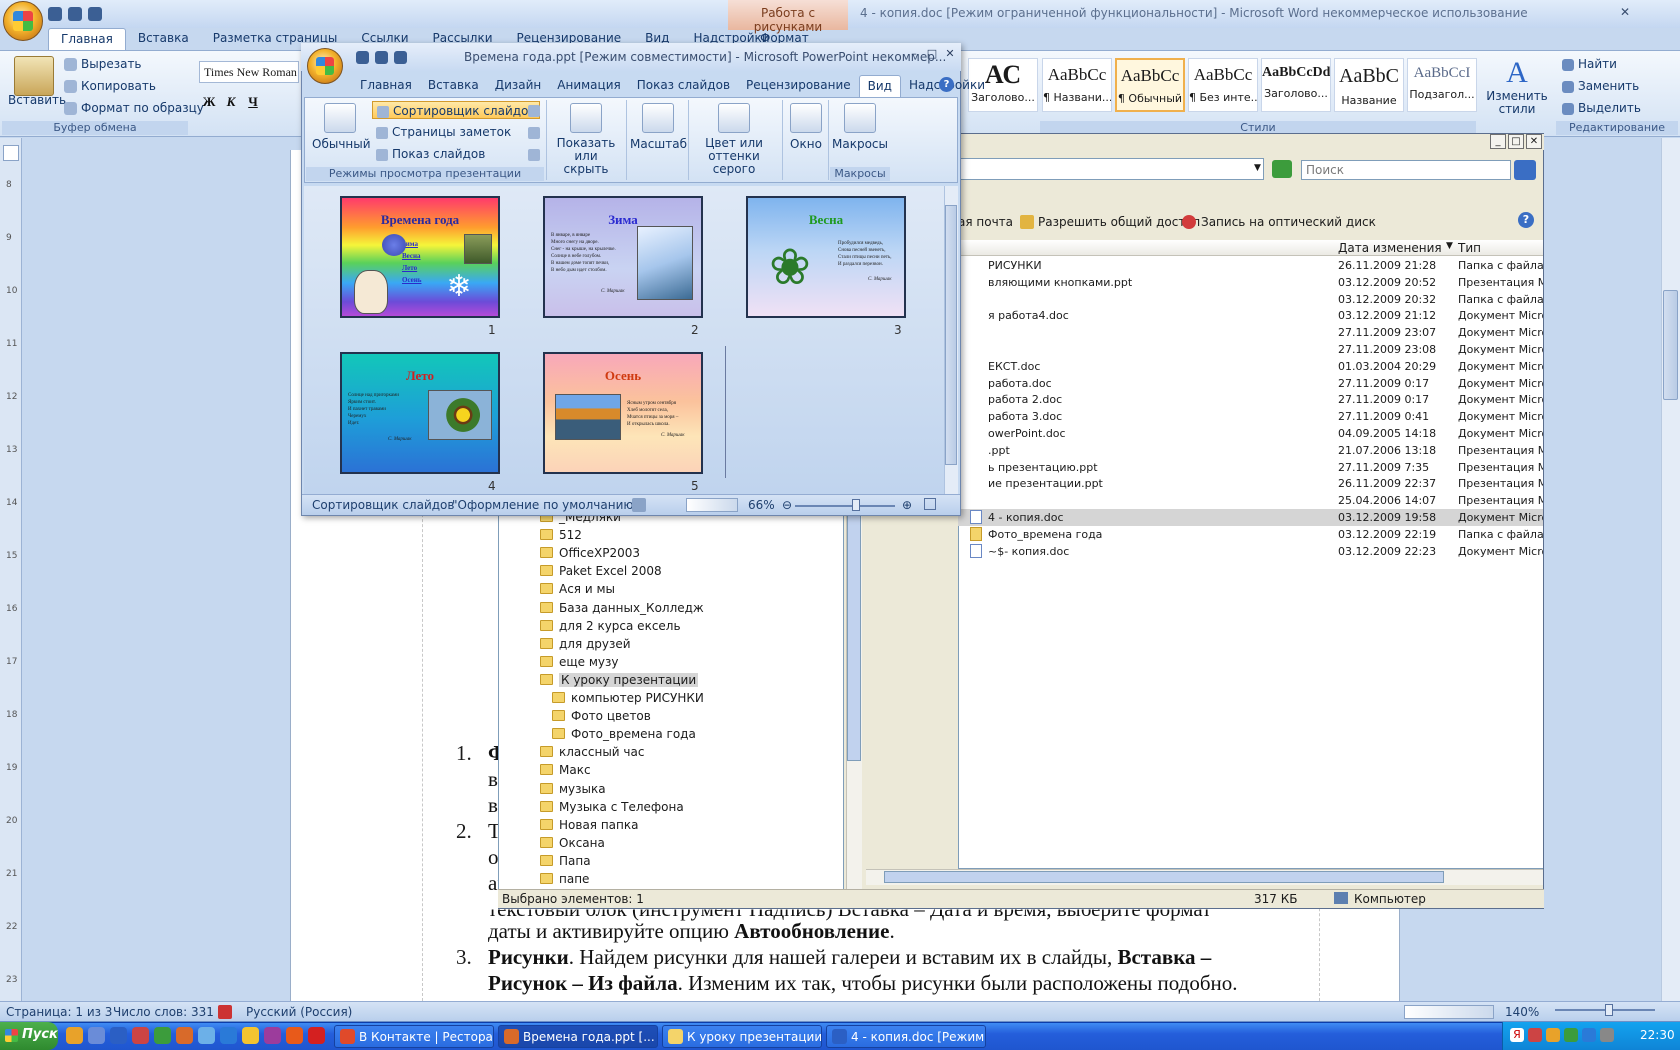  Describe the element at coordinates (1282, 169) in the screenshot. I see `refresh-icon` at that location.